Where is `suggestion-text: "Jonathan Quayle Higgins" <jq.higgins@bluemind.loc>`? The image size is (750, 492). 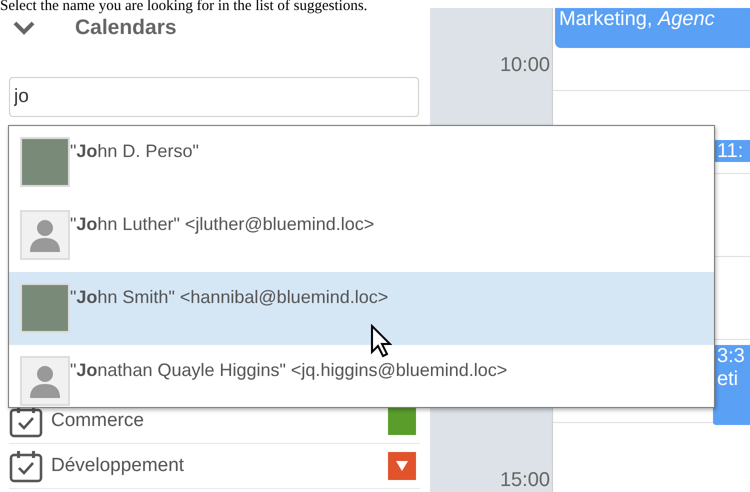 suggestion-text: "Jonathan Quayle Higgins" <jq.higgins@bluemind.loc> is located at coordinates (289, 370).